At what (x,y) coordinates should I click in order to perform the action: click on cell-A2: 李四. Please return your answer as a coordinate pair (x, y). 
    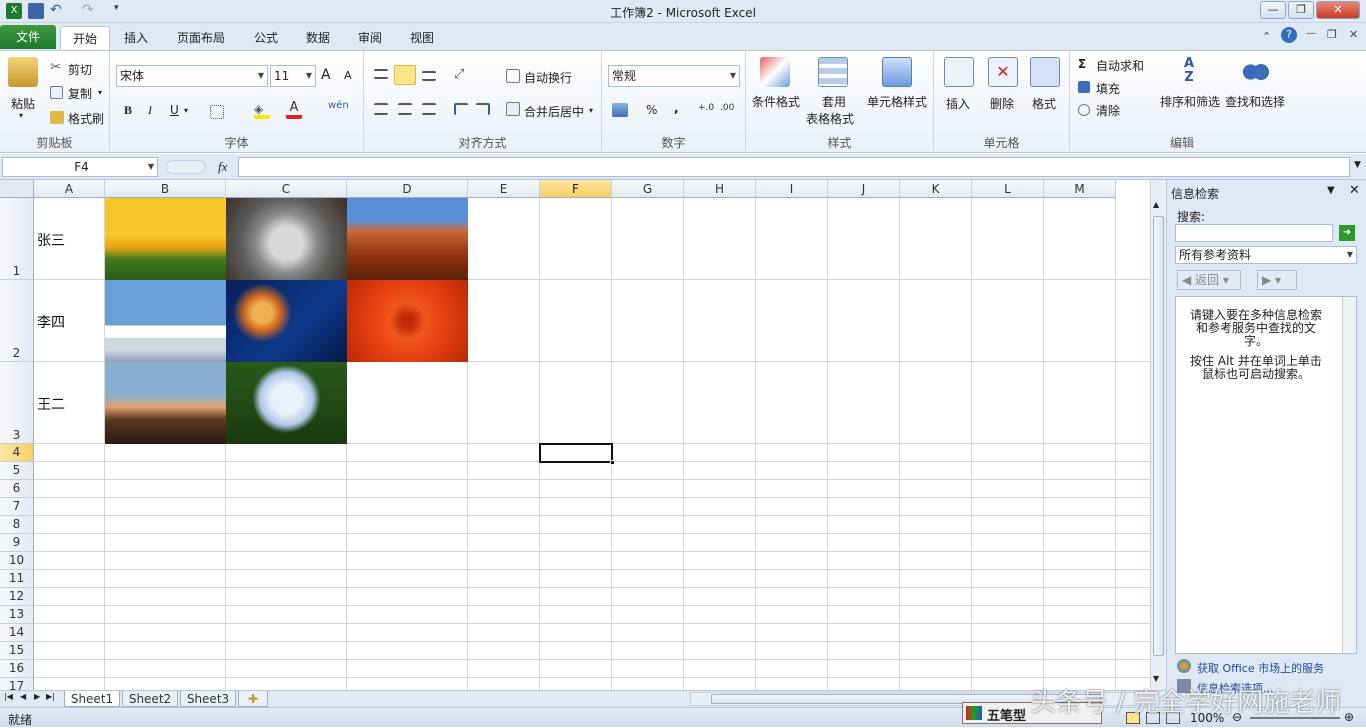
    Looking at the image, I should click on (51, 322).